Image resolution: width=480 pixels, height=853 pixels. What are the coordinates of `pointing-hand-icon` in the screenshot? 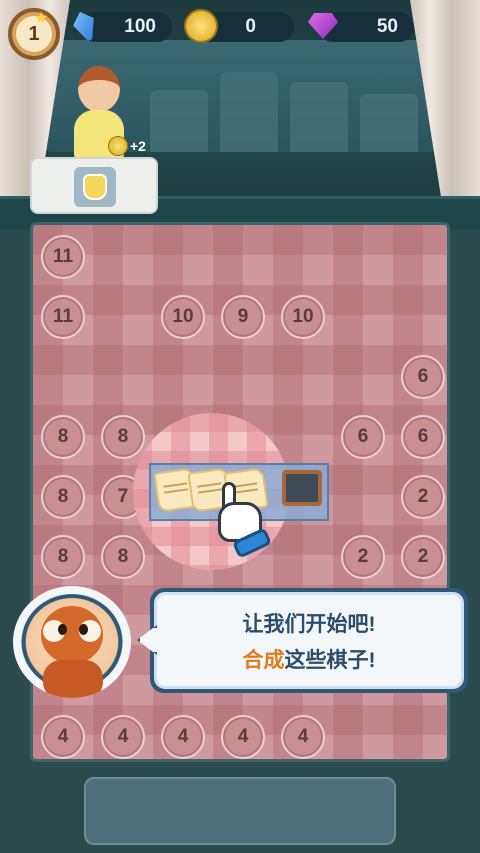 It's located at (242, 520).